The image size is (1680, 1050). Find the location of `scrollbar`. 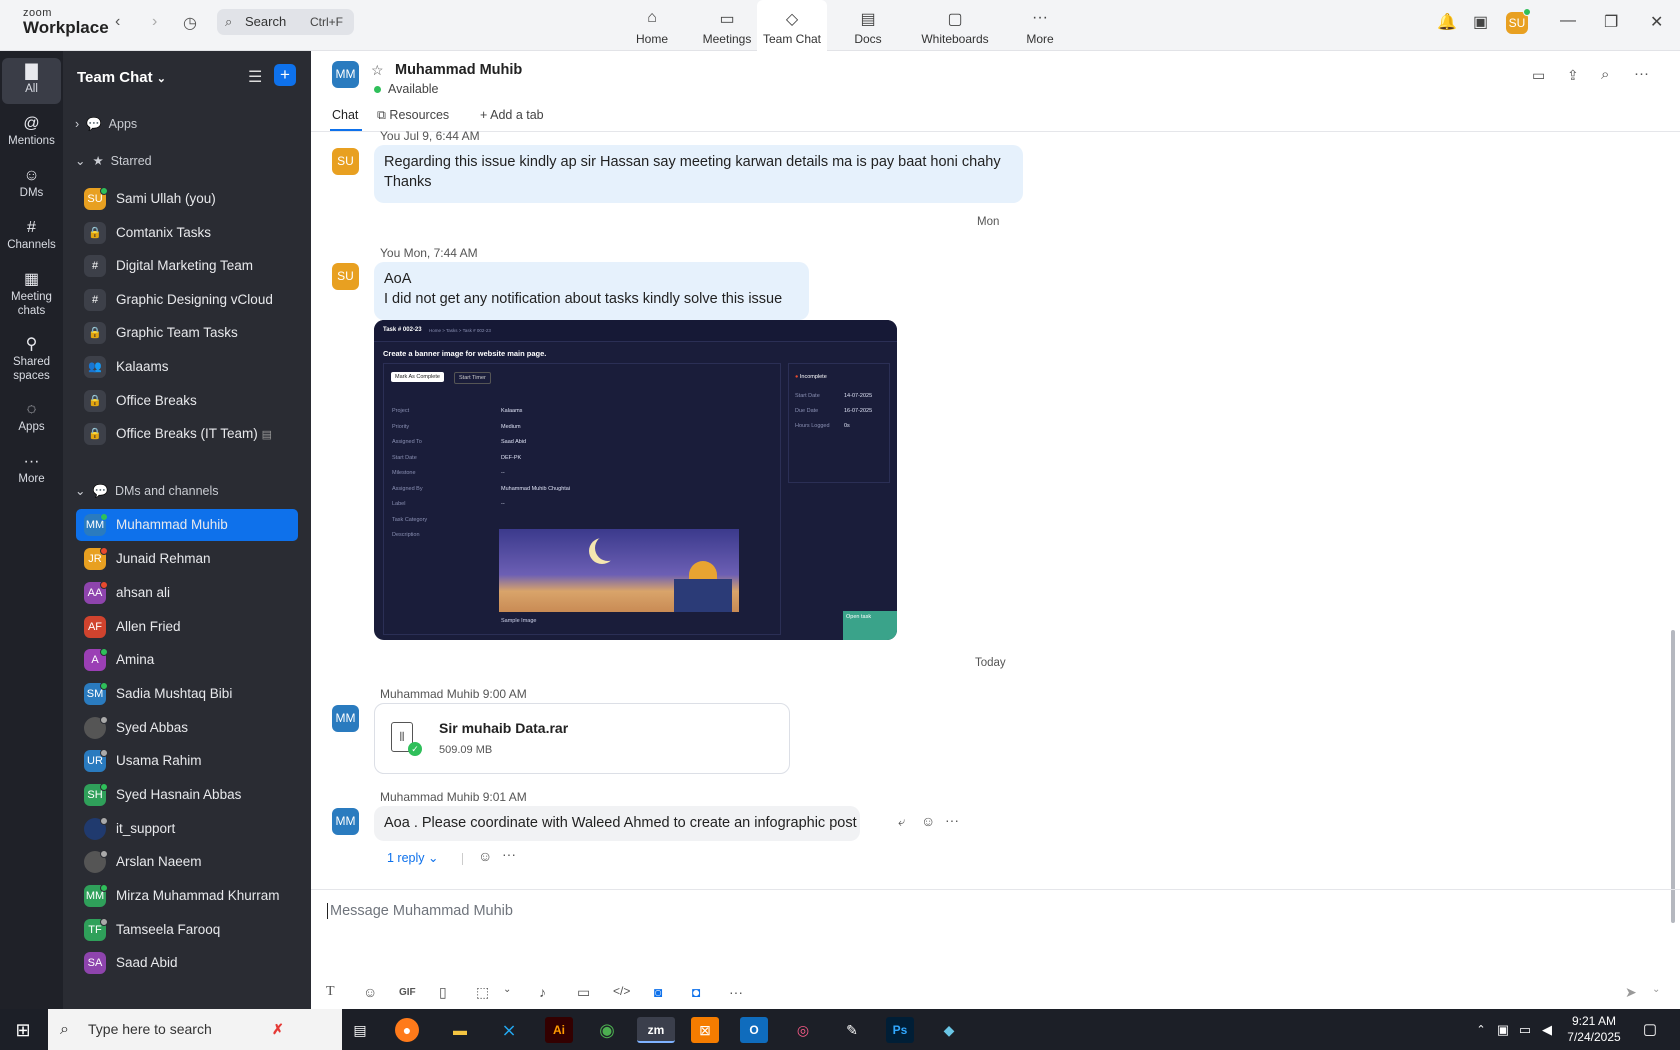

scrollbar is located at coordinates (1673, 527).